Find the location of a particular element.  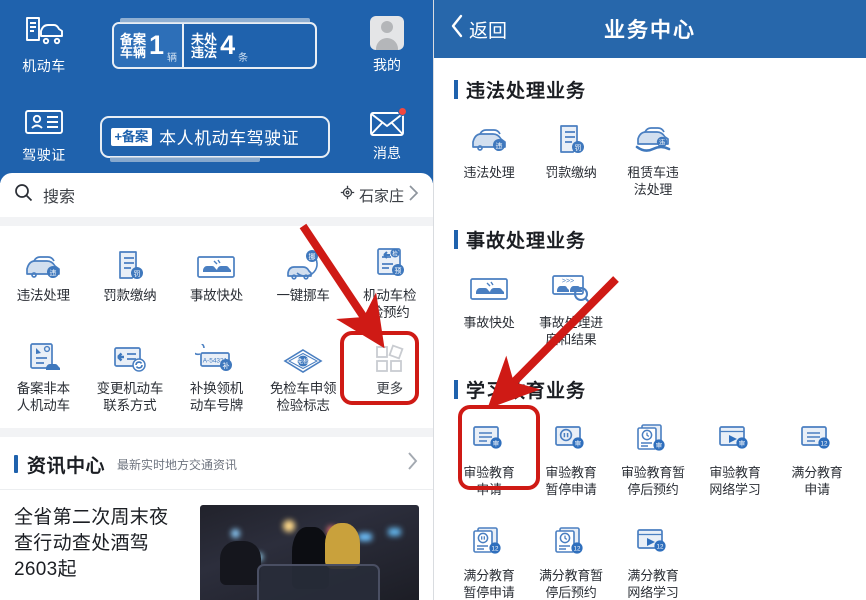

car-violation-icon: 违 is located at coordinates (43, 262).